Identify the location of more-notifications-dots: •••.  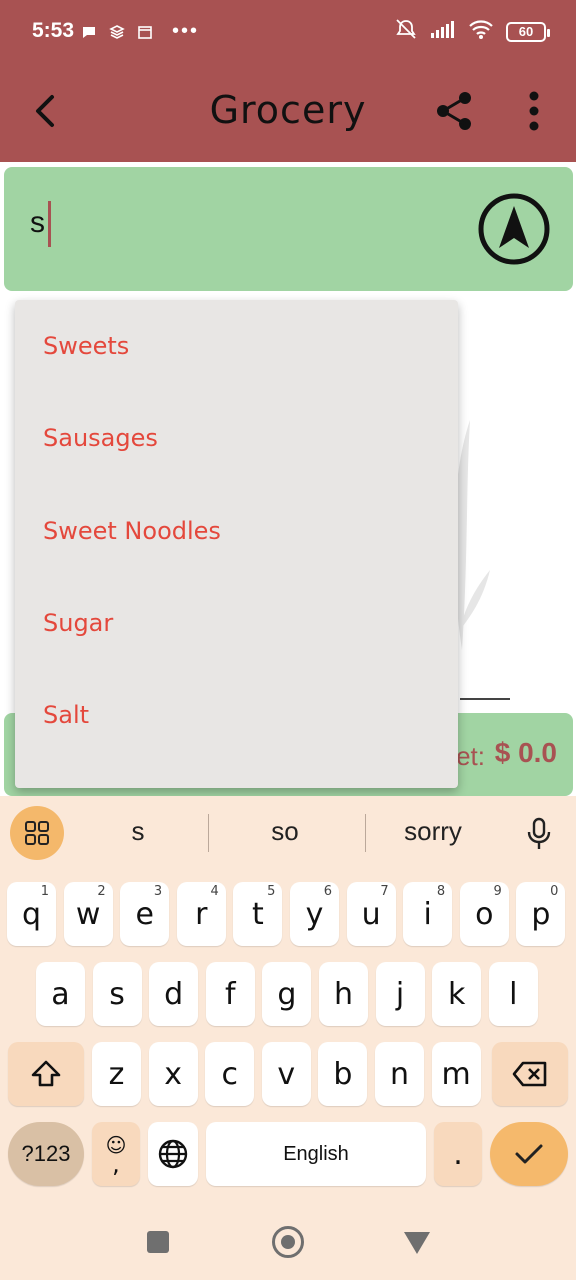
(186, 31).